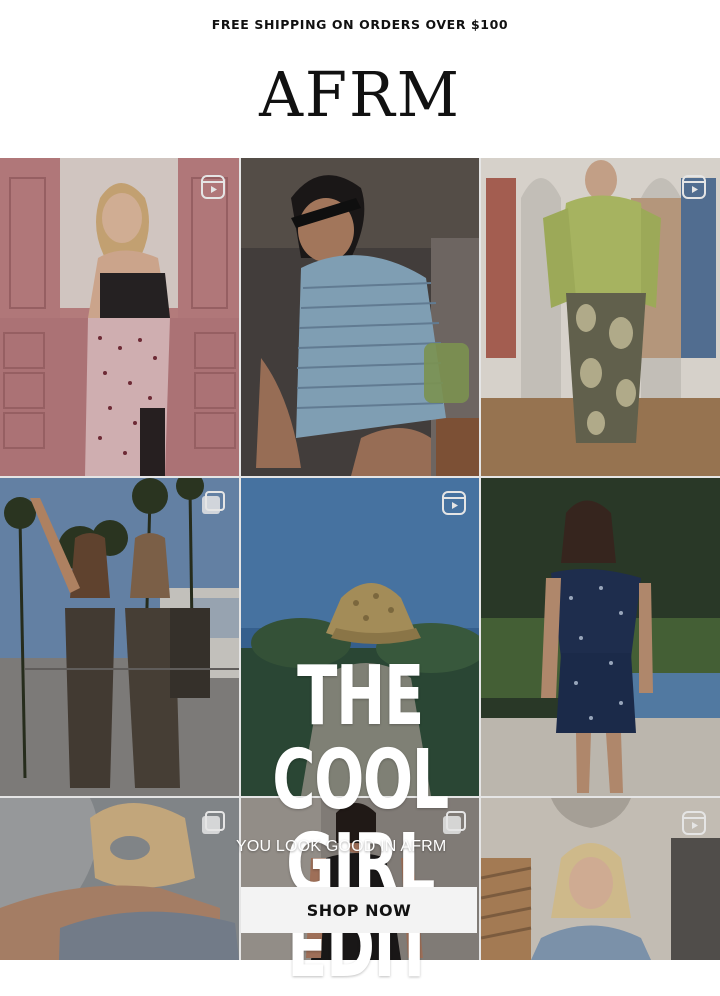 This screenshot has height=996, width=720. What do you see at coordinates (341, 846) in the screenshot?
I see `hero-subline: YOU LOOK GOOD IN AFRM` at bounding box center [341, 846].